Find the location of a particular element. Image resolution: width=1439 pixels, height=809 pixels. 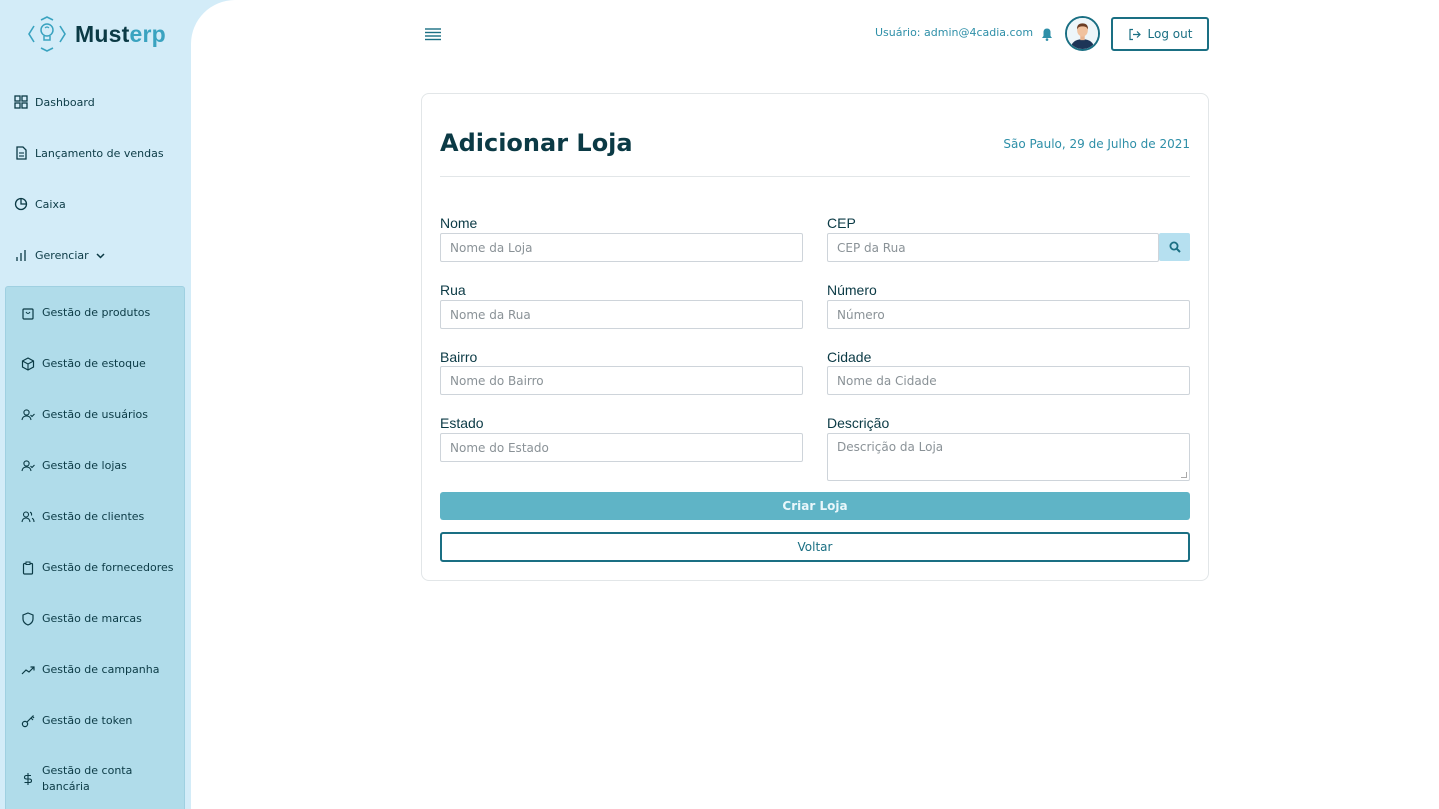

logout-label: Log out is located at coordinates (1170, 34).